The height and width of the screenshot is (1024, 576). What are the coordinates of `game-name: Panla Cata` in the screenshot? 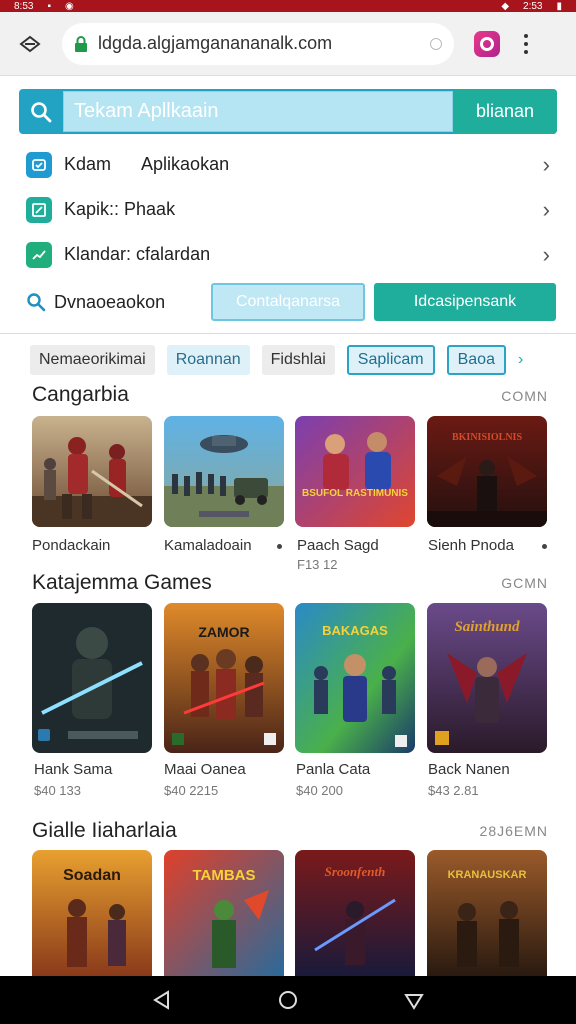 It's located at (333, 769).